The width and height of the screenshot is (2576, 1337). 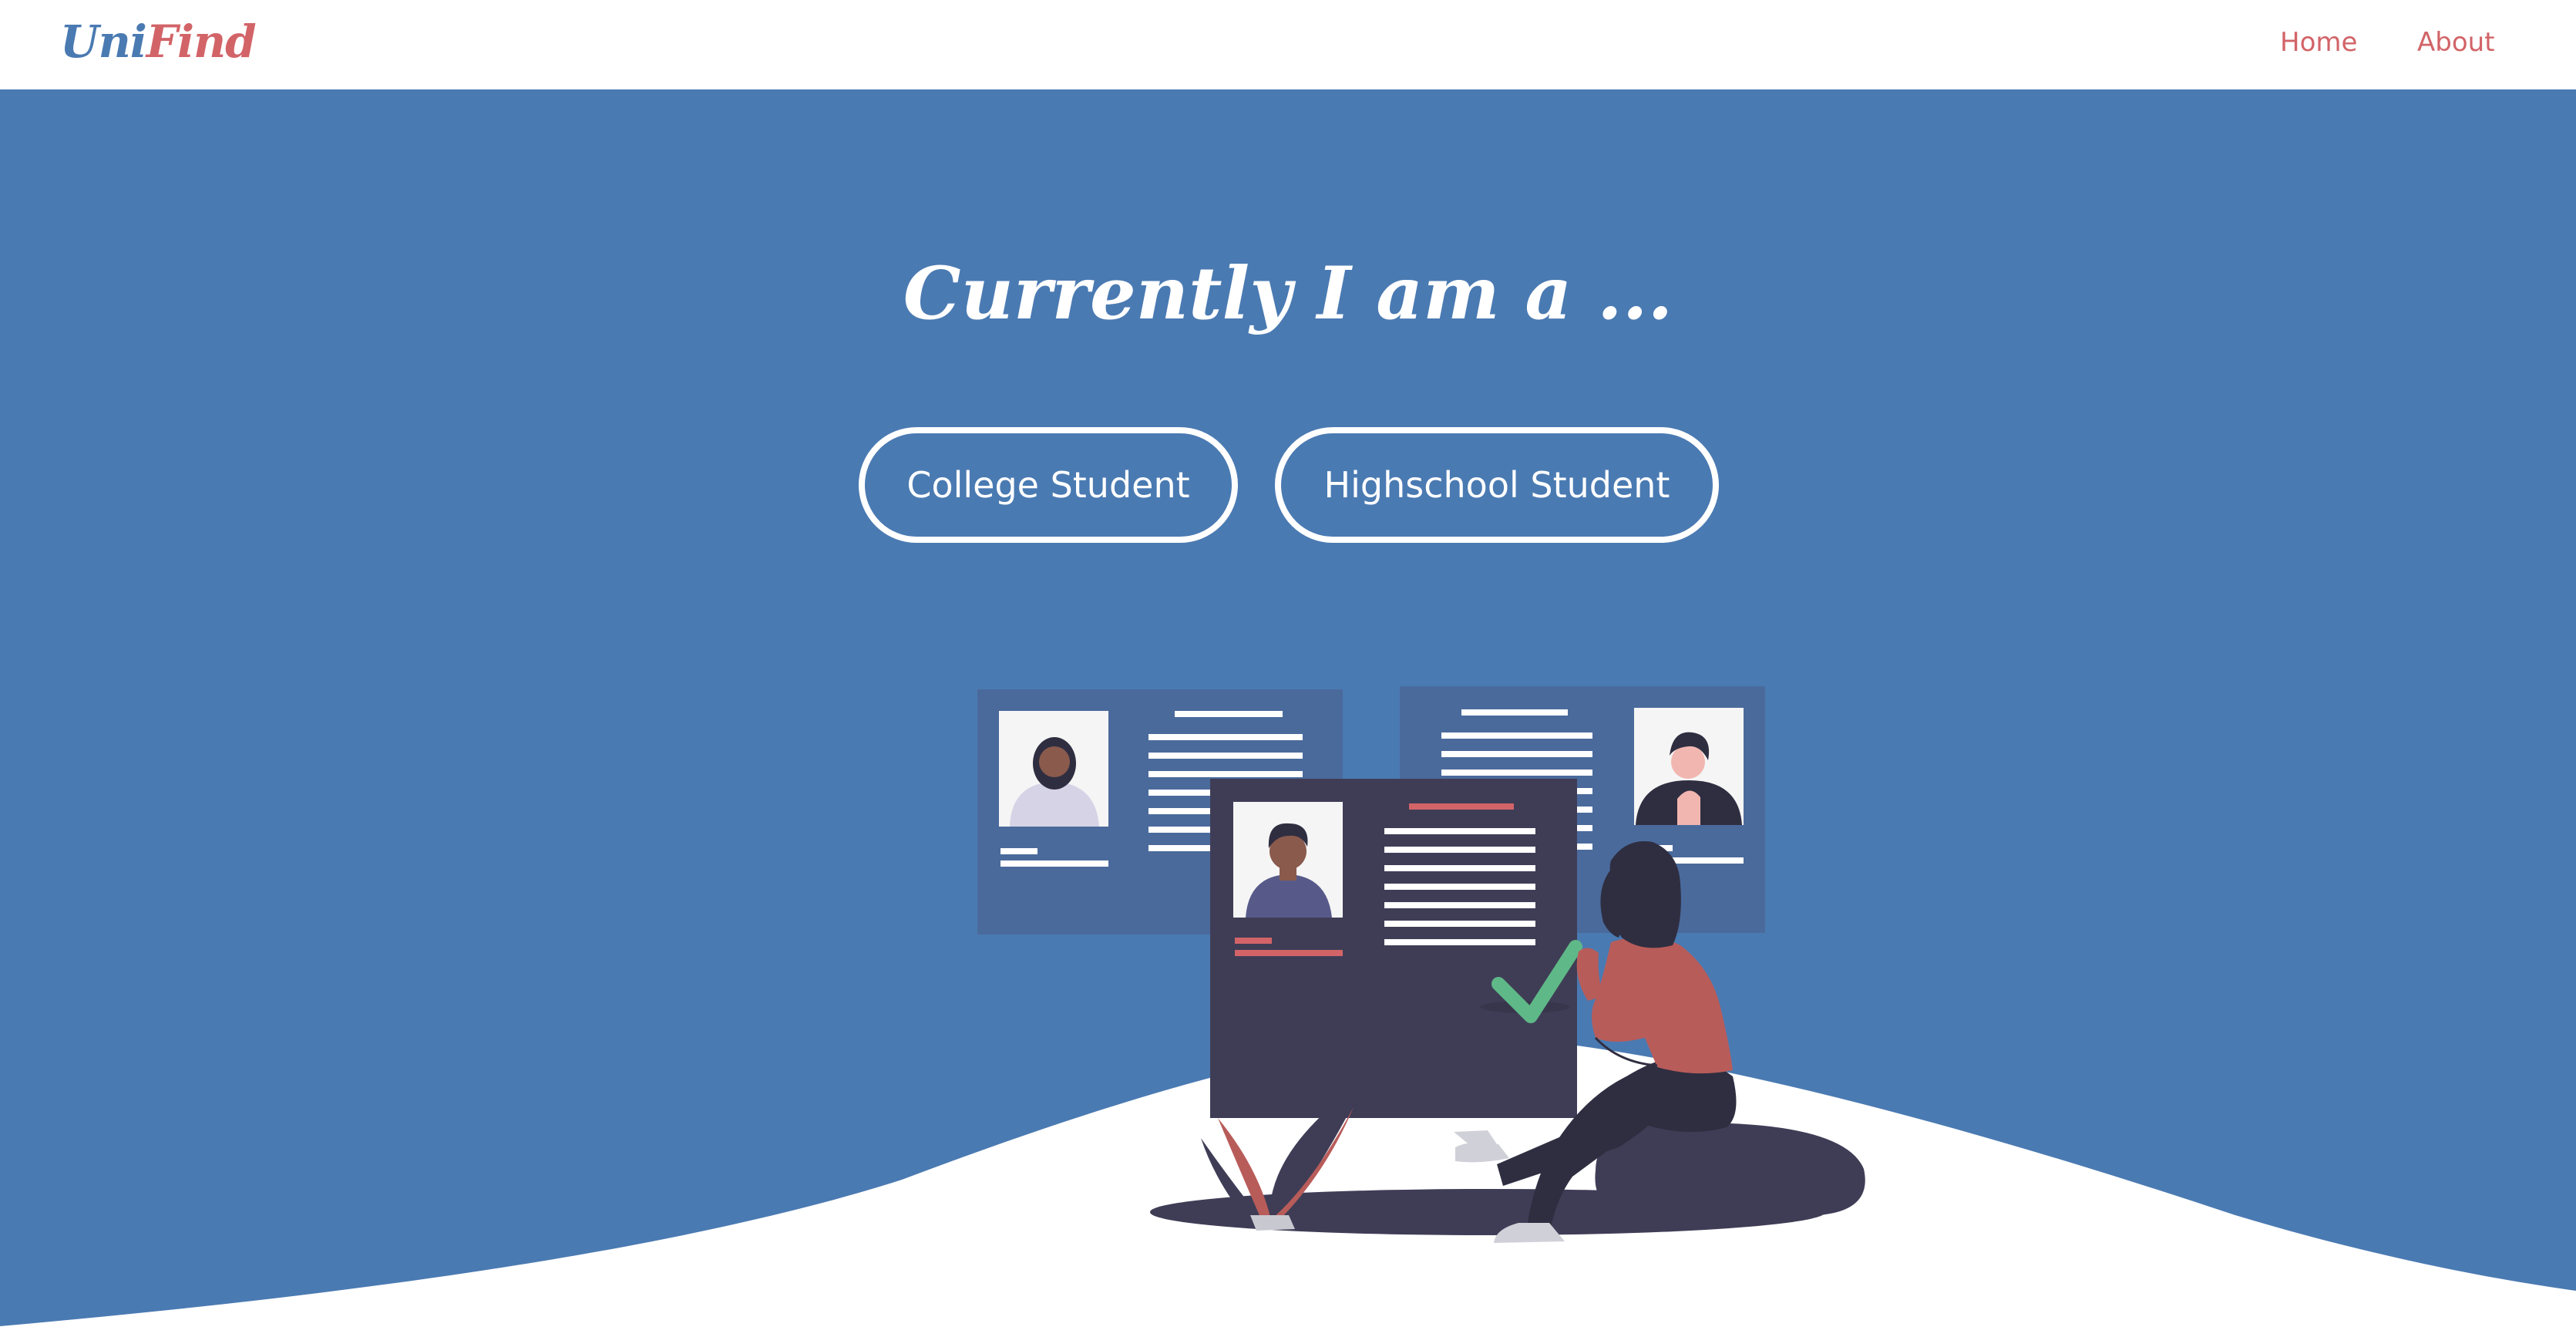 I want to click on logo-uni: Uni, so click(x=103, y=41).